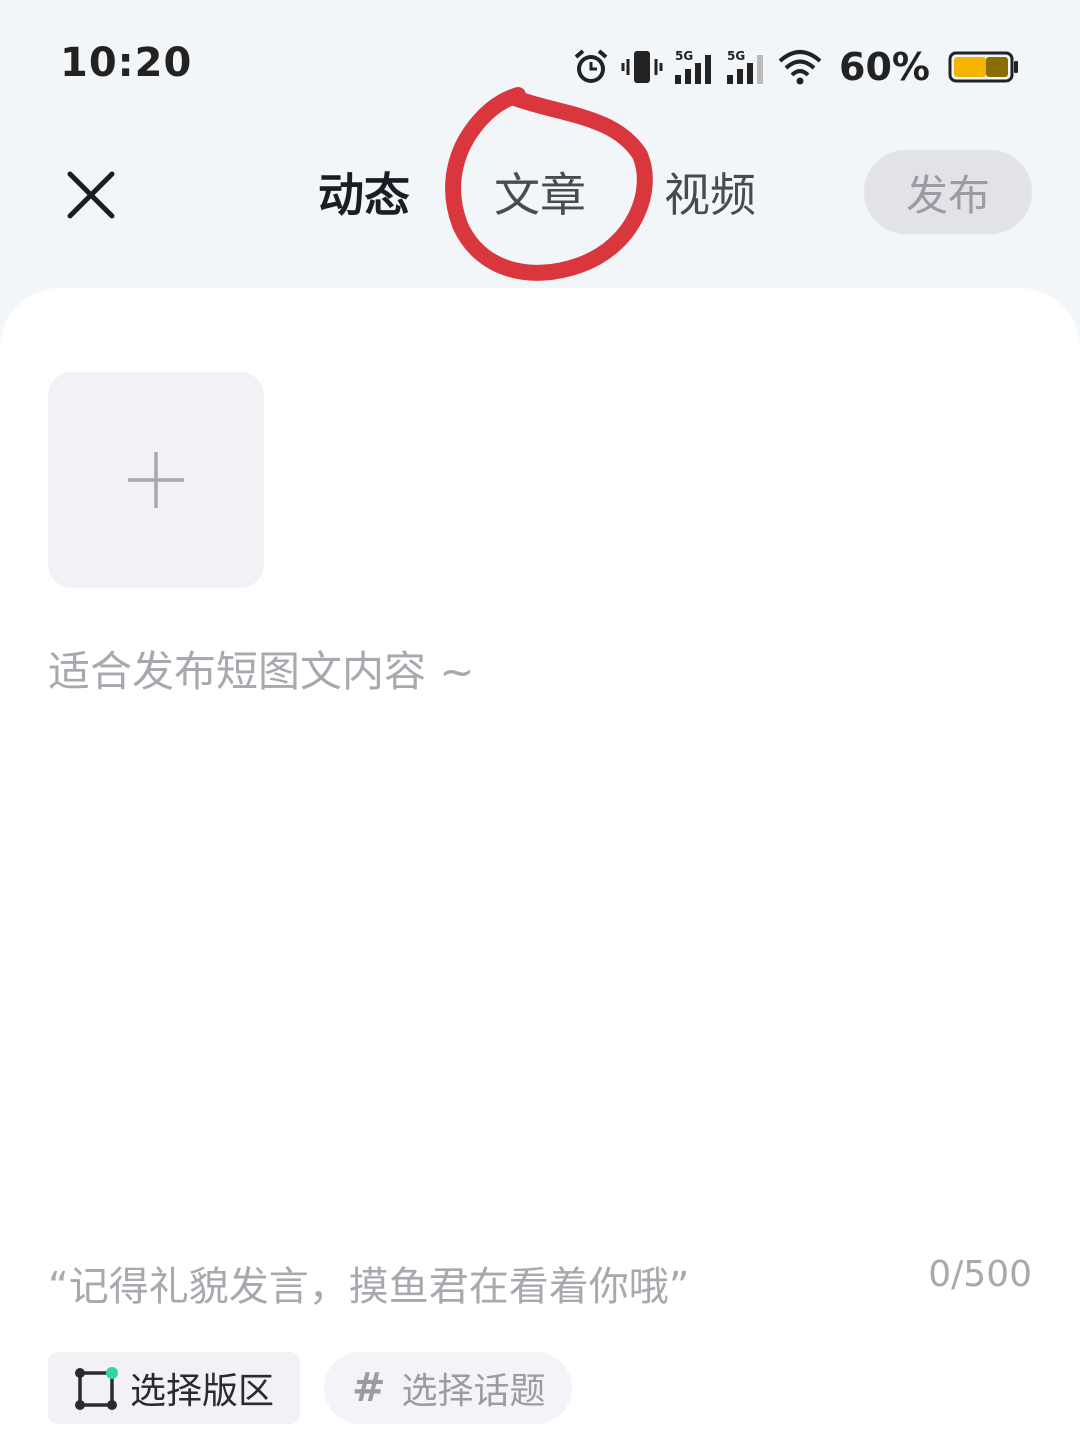 This screenshot has height=1447, width=1080. Describe the element at coordinates (96, 1388) in the screenshot. I see `section-icon` at that location.